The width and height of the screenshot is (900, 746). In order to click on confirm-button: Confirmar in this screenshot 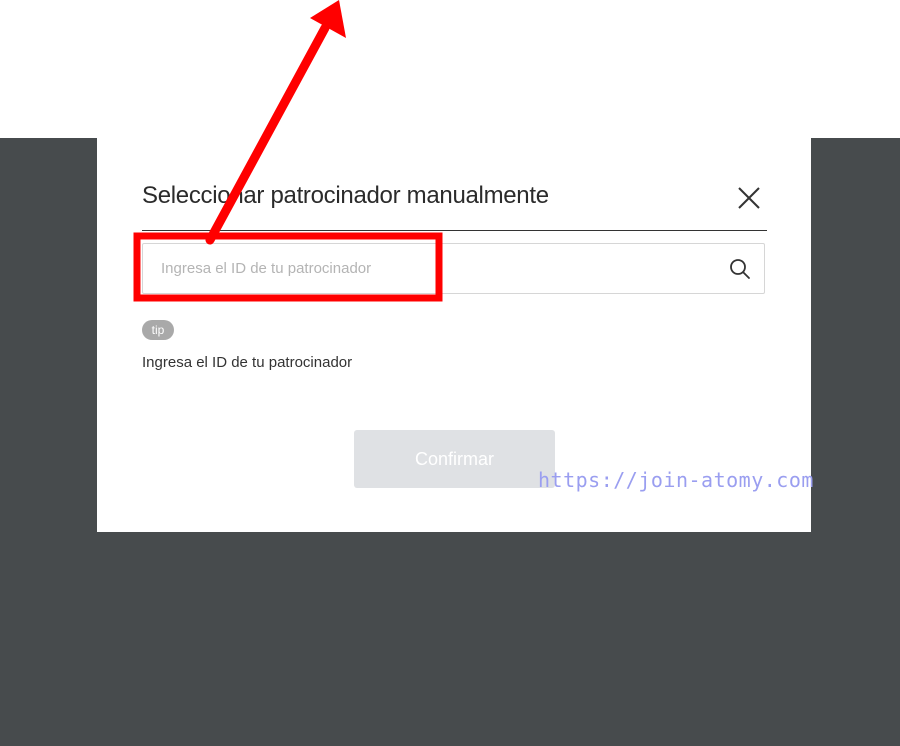, I will do `click(454, 459)`.